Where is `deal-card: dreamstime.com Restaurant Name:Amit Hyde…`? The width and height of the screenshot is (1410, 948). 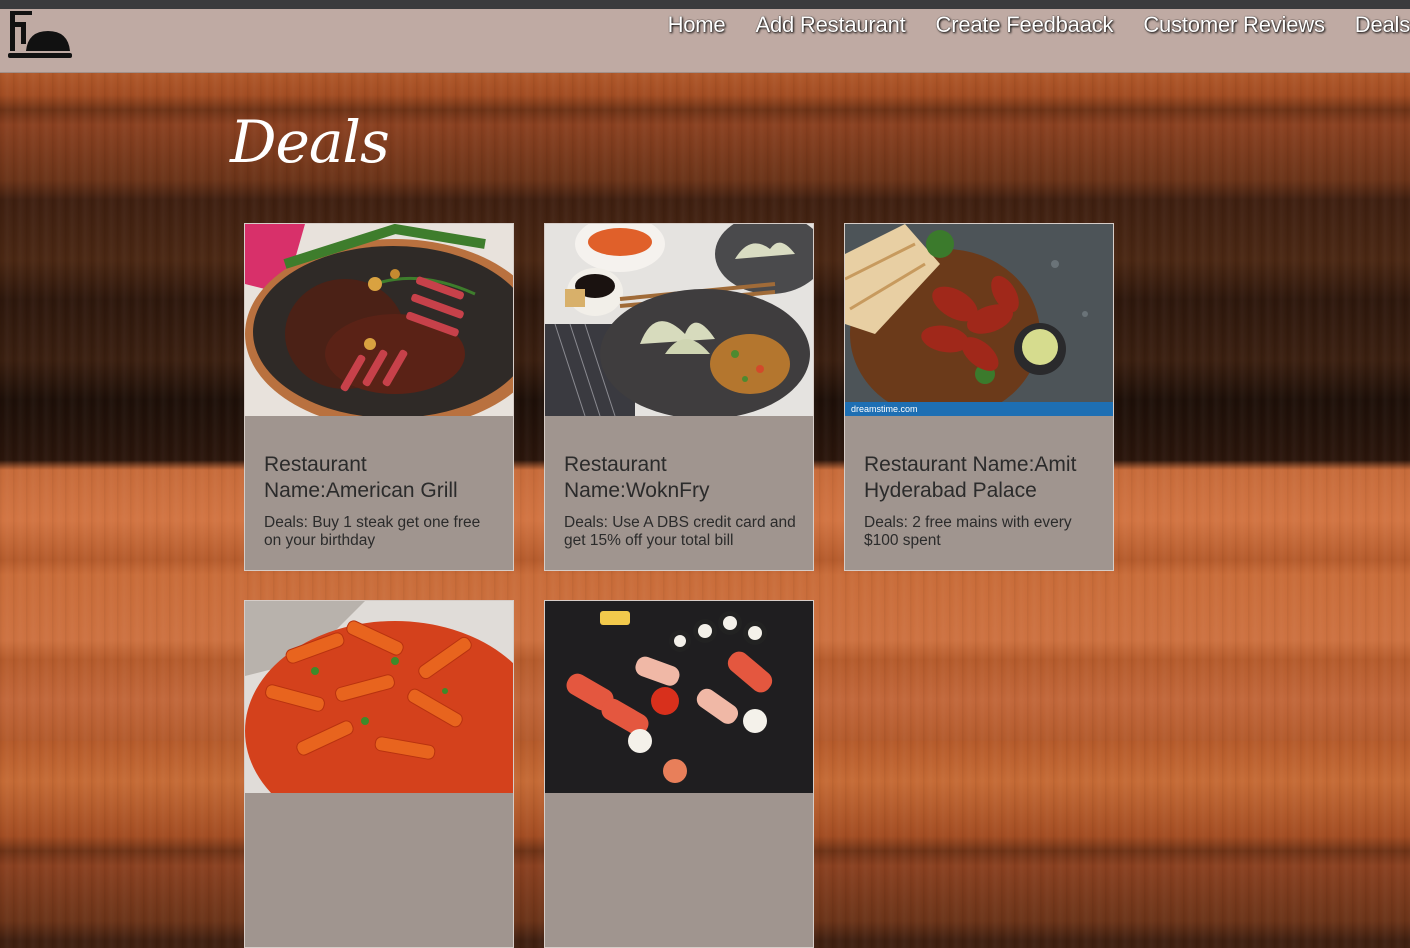 deal-card: dreamstime.com Restaurant Name:Amit Hyde… is located at coordinates (979, 397).